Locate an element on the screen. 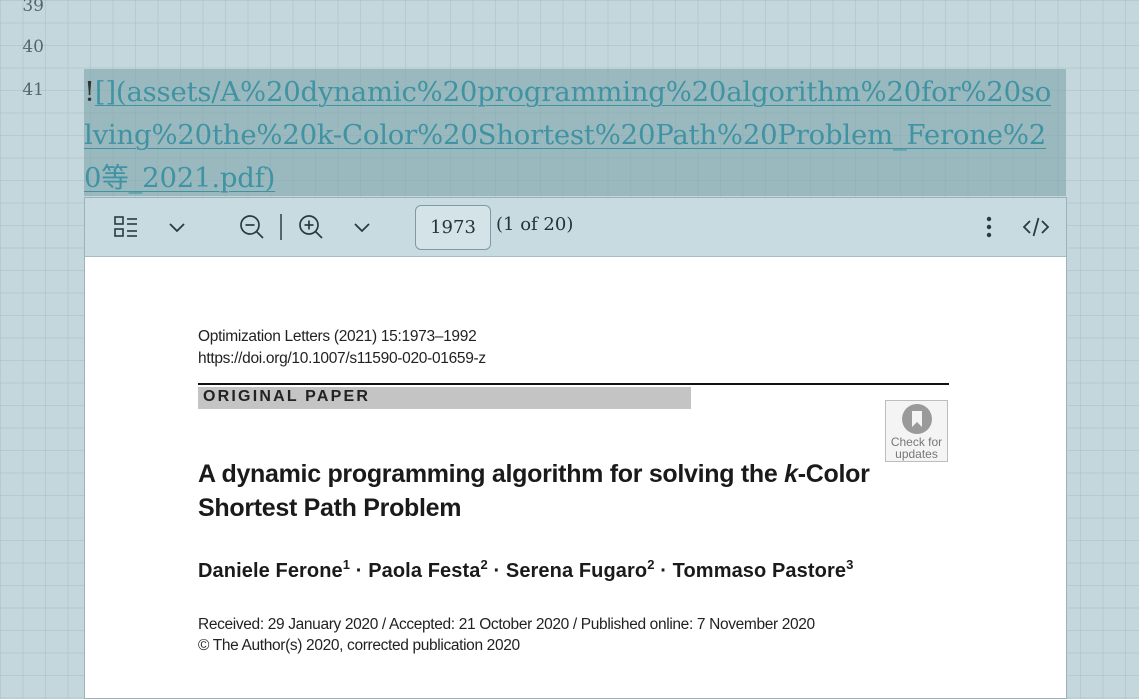 This screenshot has width=1139, height=699. line-number-41: 41 is located at coordinates (33, 90).